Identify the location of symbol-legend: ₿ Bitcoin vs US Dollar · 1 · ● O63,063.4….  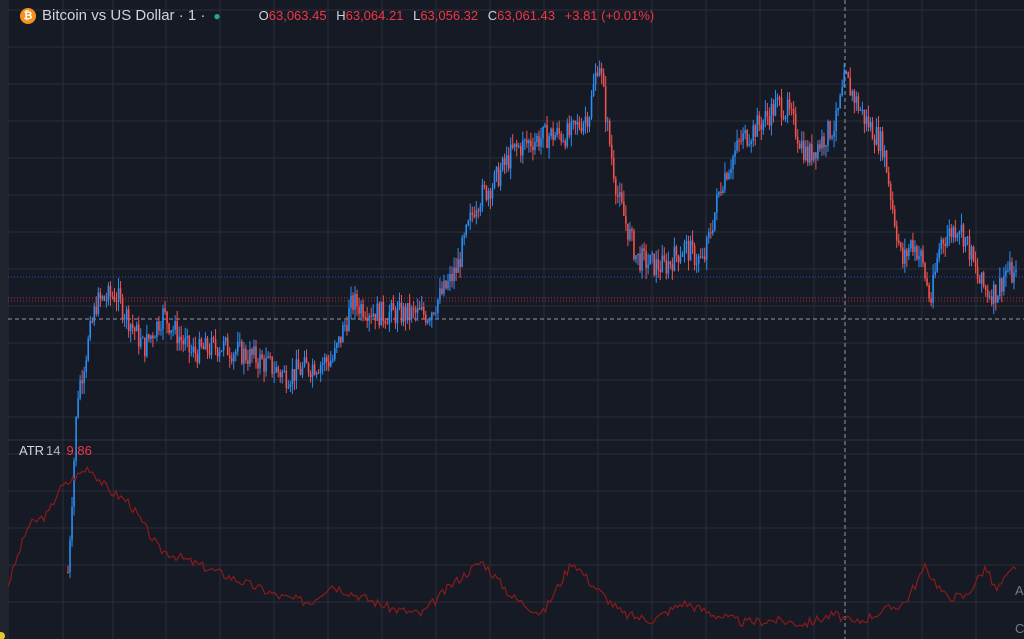
(340, 15).